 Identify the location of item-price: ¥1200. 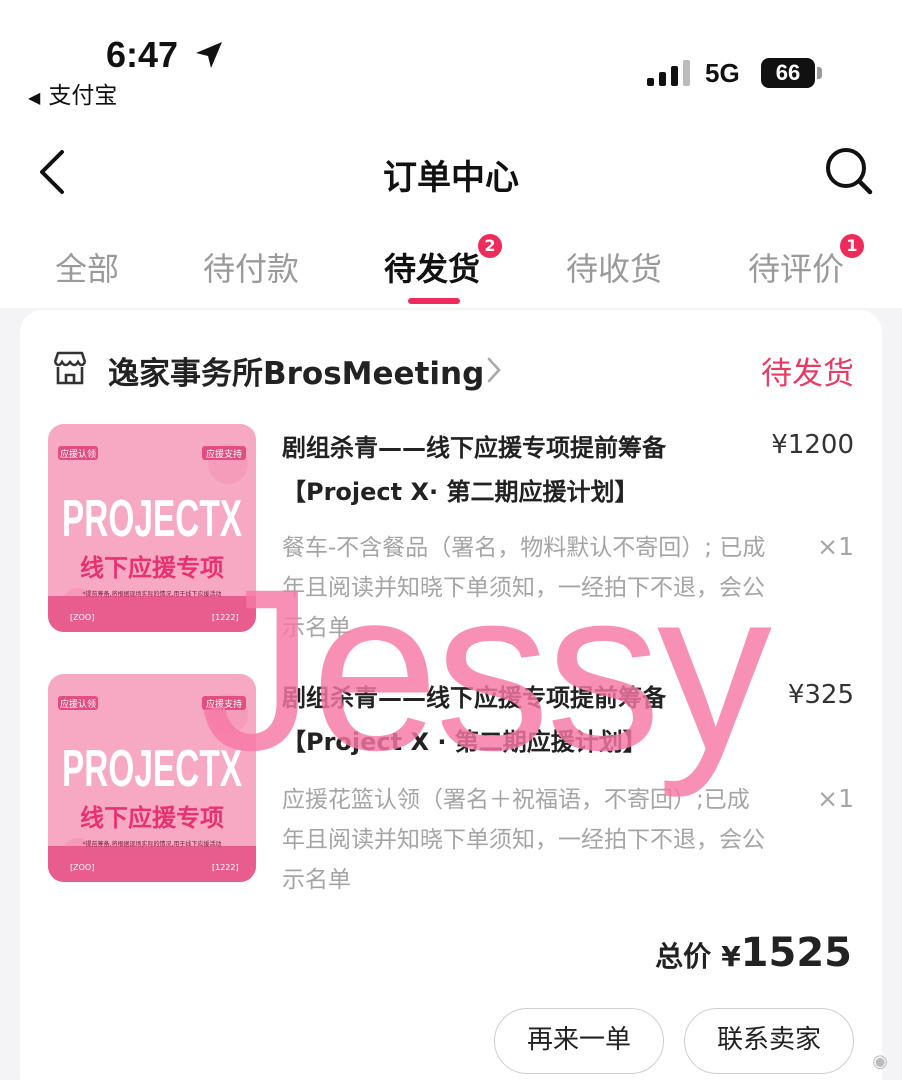
(812, 445).